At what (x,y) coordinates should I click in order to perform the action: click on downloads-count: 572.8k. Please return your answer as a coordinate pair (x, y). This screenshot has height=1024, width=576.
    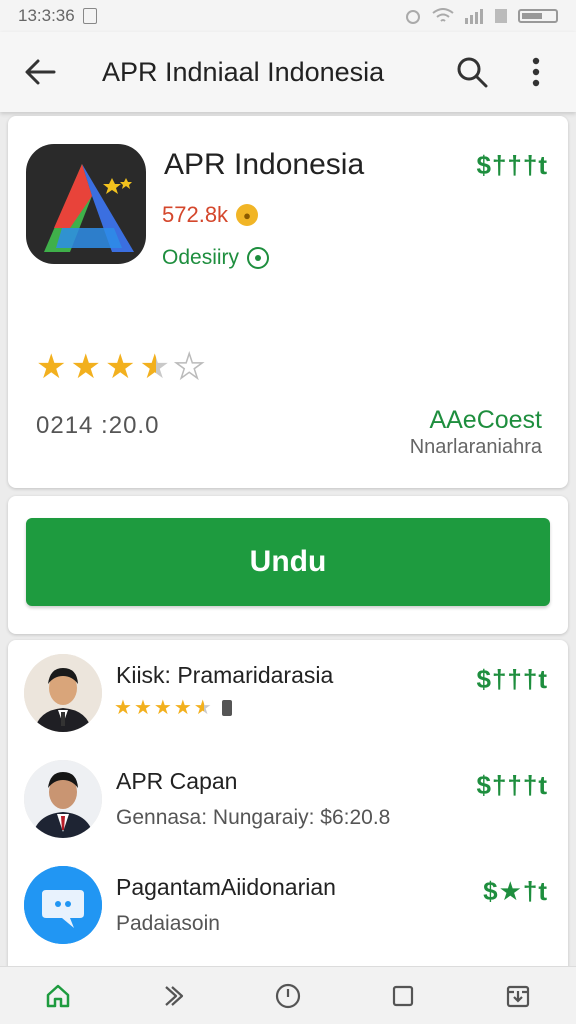
    Looking at the image, I should click on (195, 214).